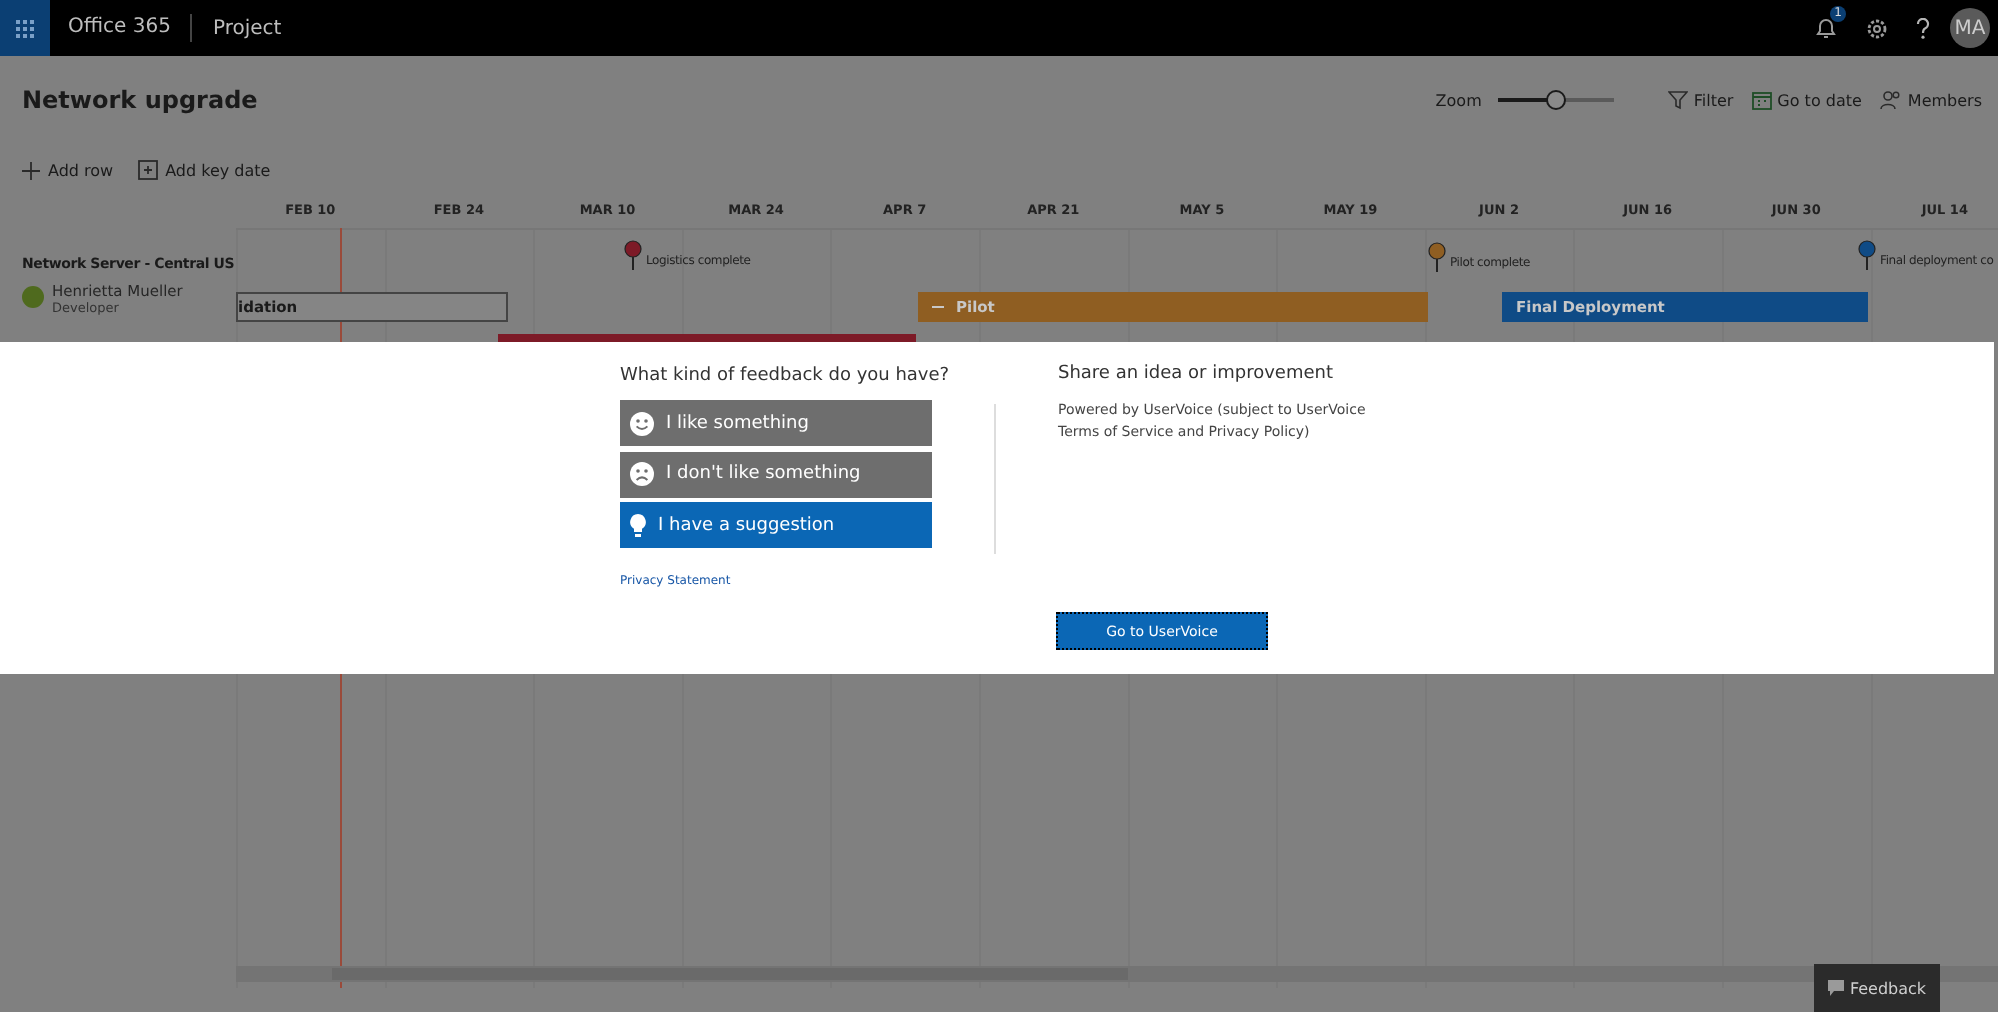  Describe the element at coordinates (1923, 28) in the screenshot. I see `help-icon` at that location.